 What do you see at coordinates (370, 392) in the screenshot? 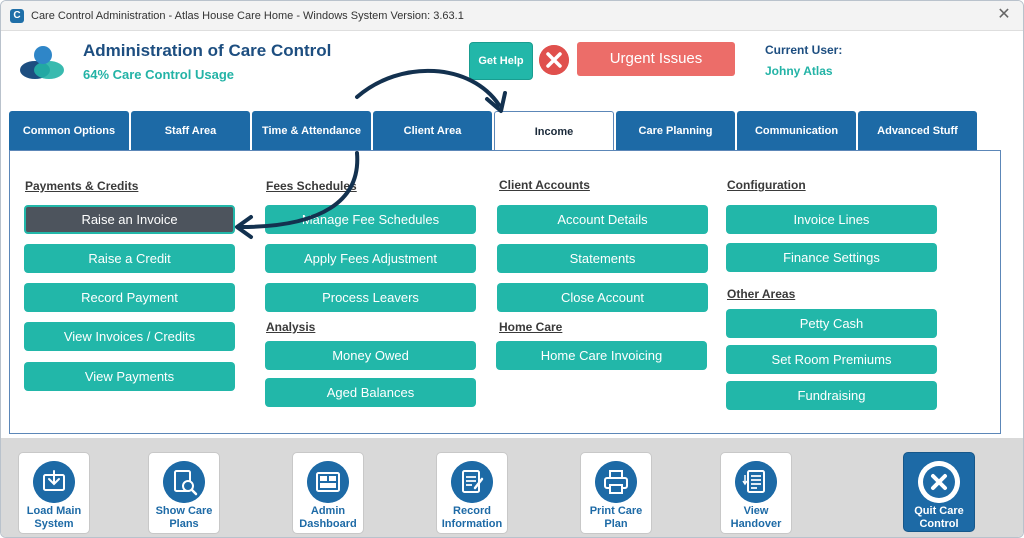
I see `aged-balances-button: Aged Balances` at bounding box center [370, 392].